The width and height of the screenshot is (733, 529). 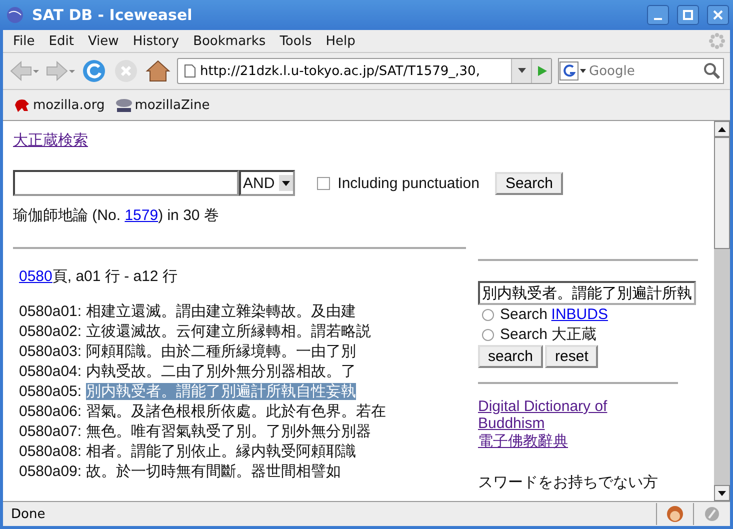 I want to click on checkbox-label: Including punctuation, so click(x=409, y=183).